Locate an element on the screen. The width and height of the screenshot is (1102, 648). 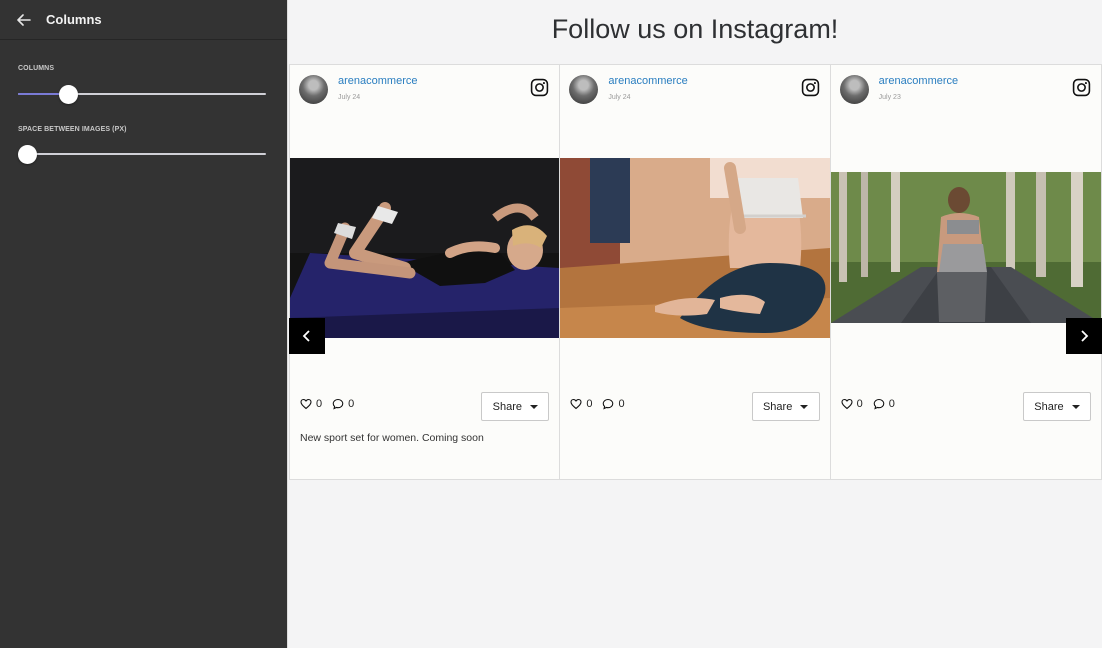
workout-photo is located at coordinates (425, 248).